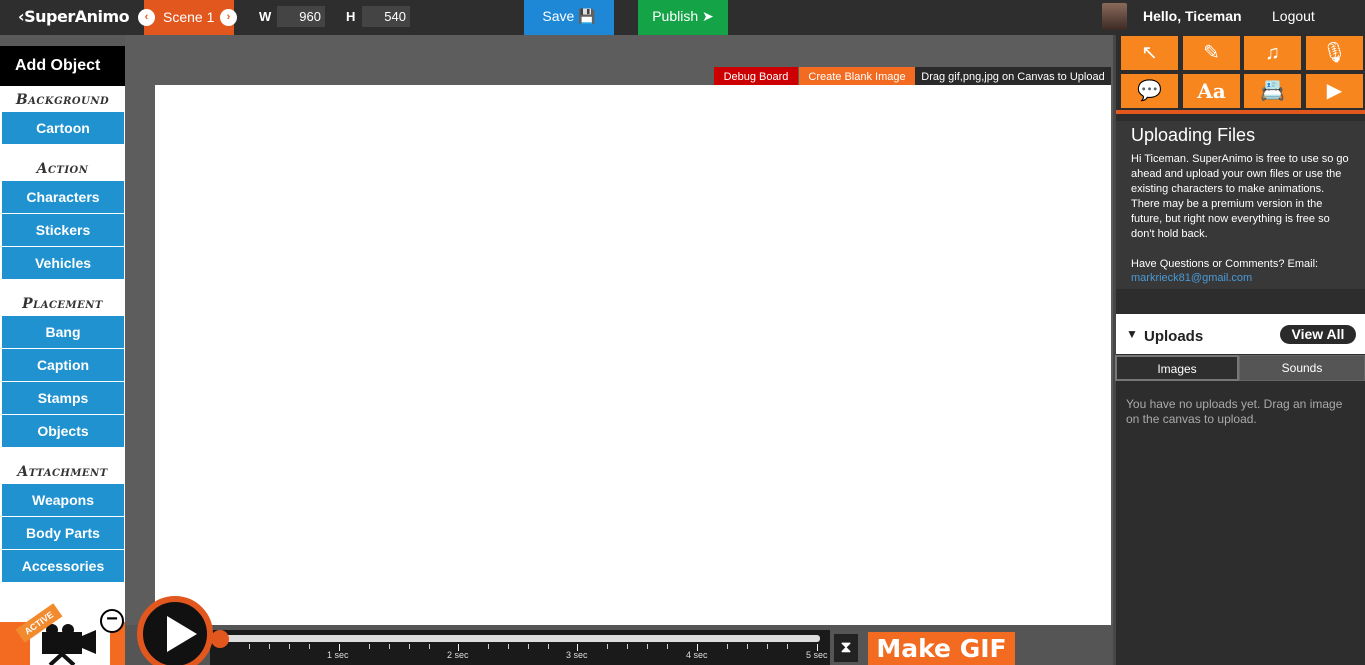  What do you see at coordinates (1114, 16) in the screenshot?
I see `avatar` at bounding box center [1114, 16].